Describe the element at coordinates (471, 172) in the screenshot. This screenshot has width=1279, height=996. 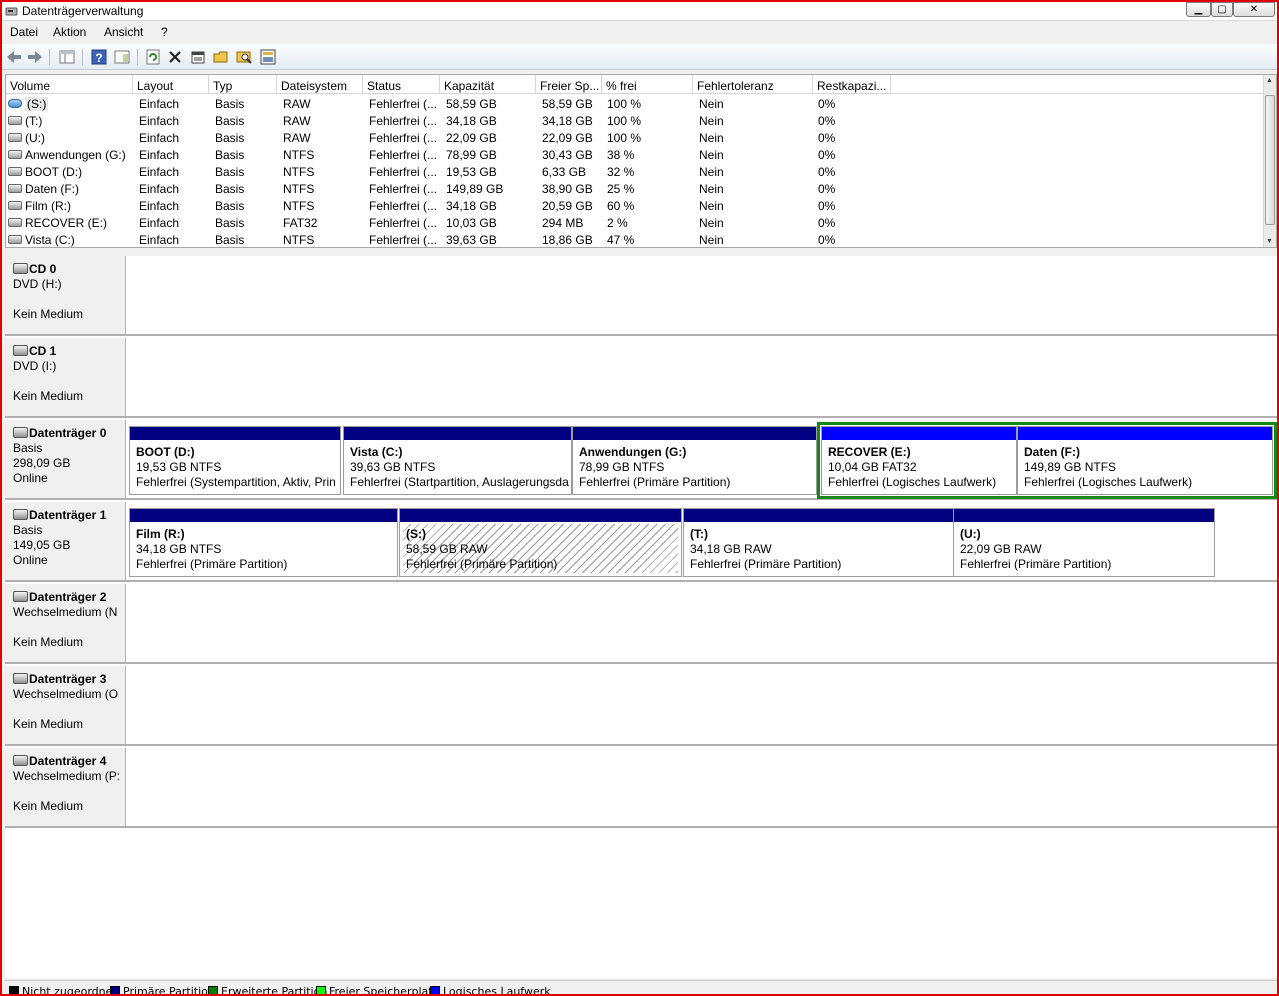
I see `volume-cell-cap: 19,53 GB` at that location.